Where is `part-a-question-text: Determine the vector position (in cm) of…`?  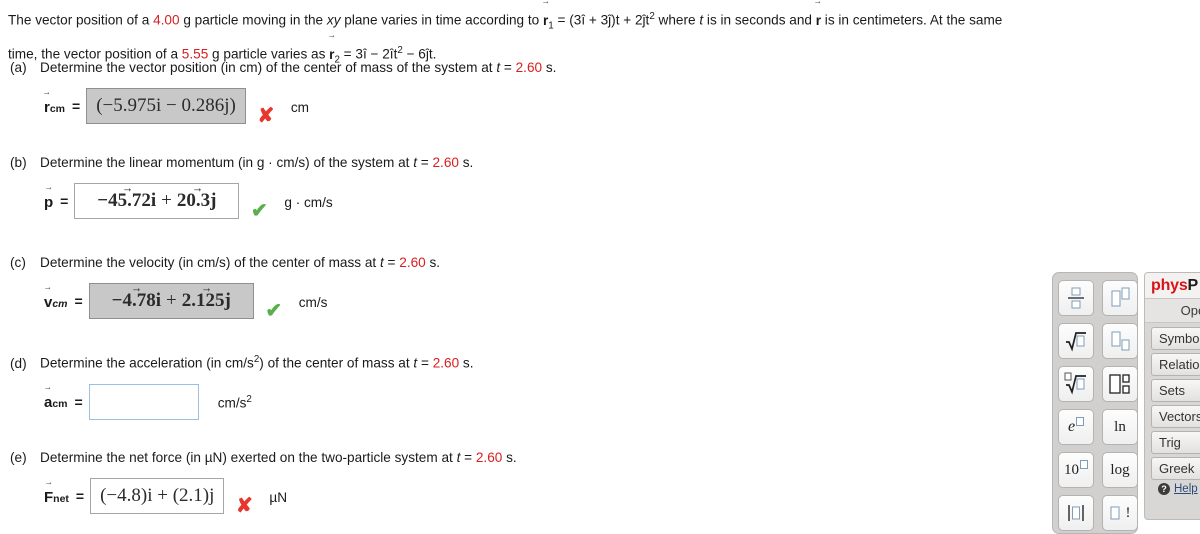
part-a-question-text: Determine the vector position (in cm) of… is located at coordinates (268, 67).